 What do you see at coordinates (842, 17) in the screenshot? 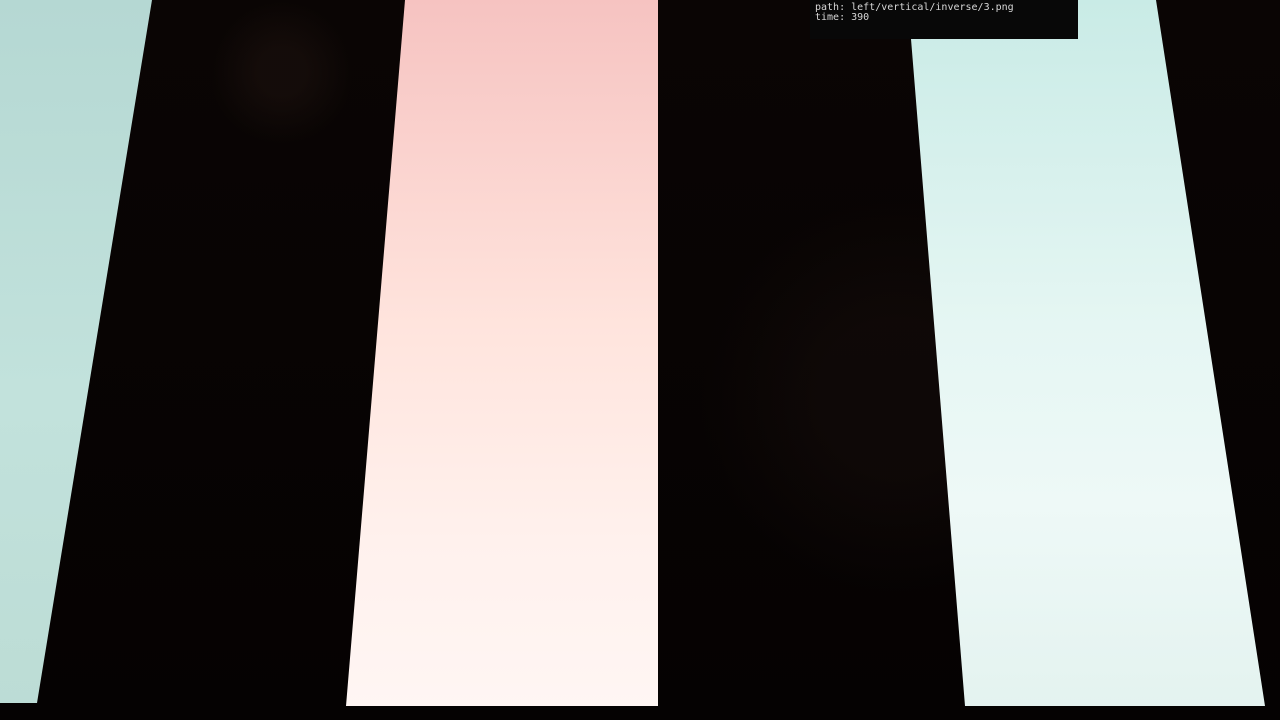
I see `time-text: time: 390` at bounding box center [842, 17].